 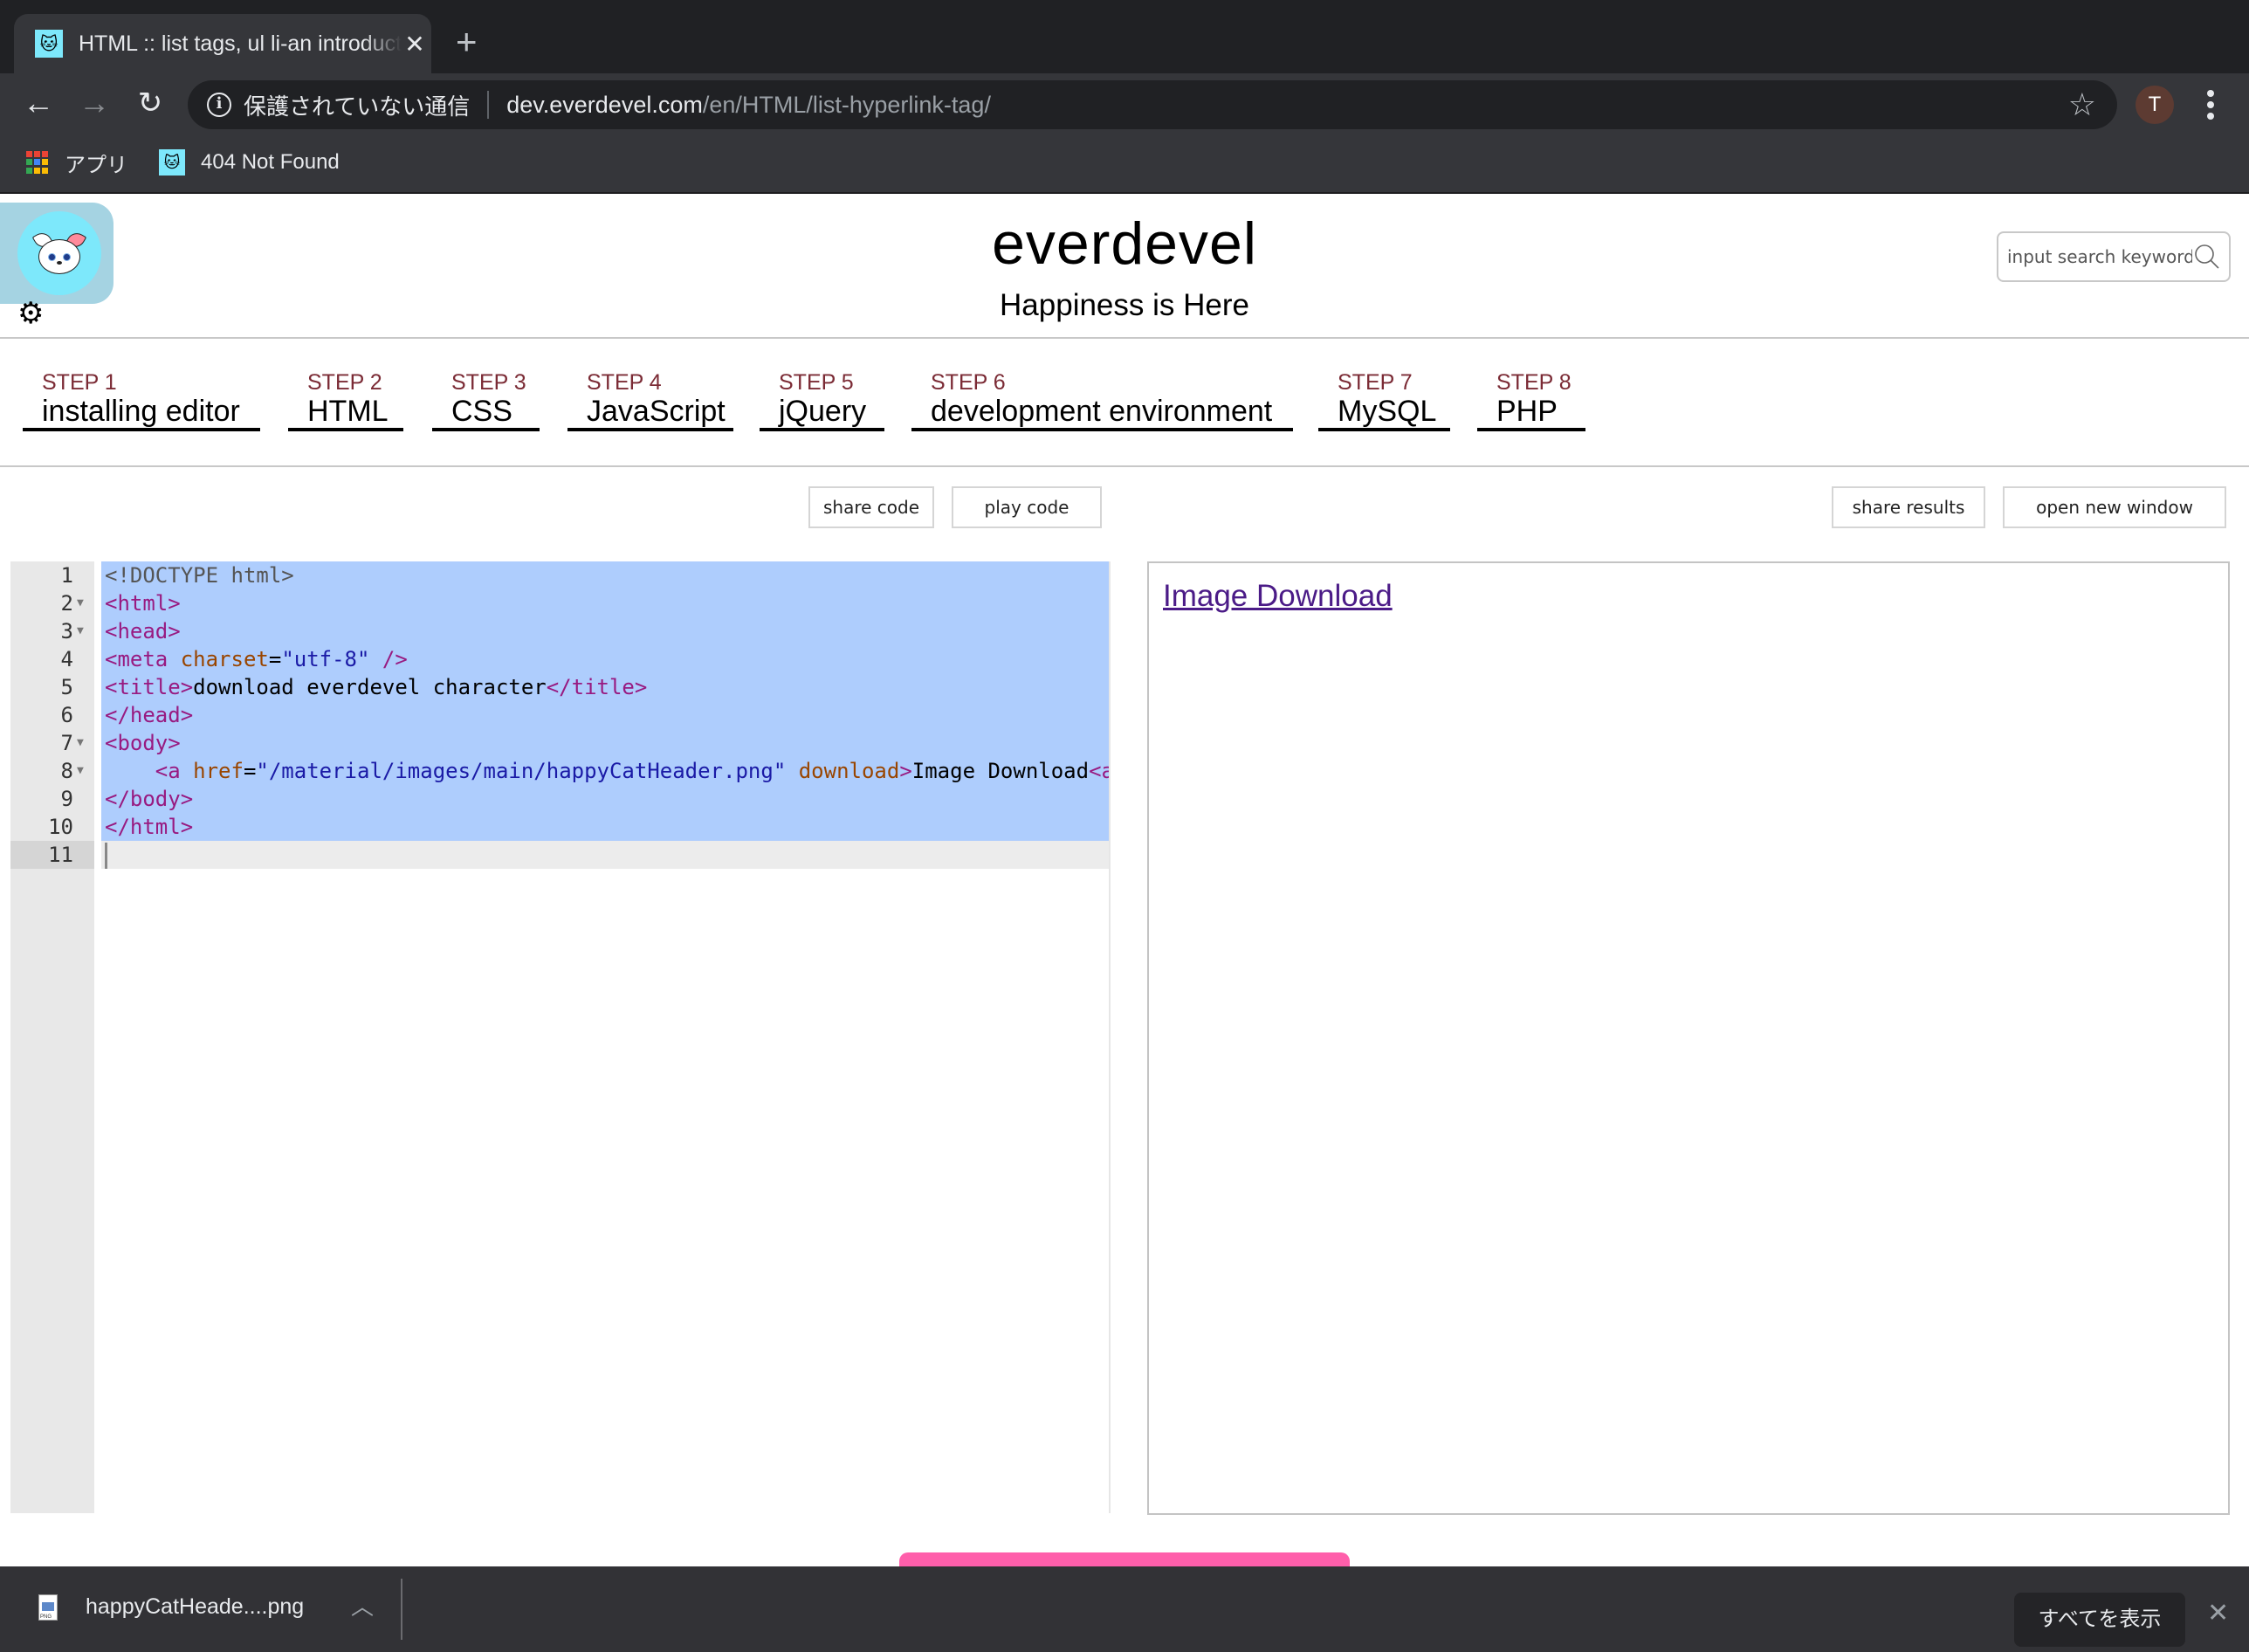 What do you see at coordinates (969, 382) in the screenshot?
I see `step-number: STEP 6` at bounding box center [969, 382].